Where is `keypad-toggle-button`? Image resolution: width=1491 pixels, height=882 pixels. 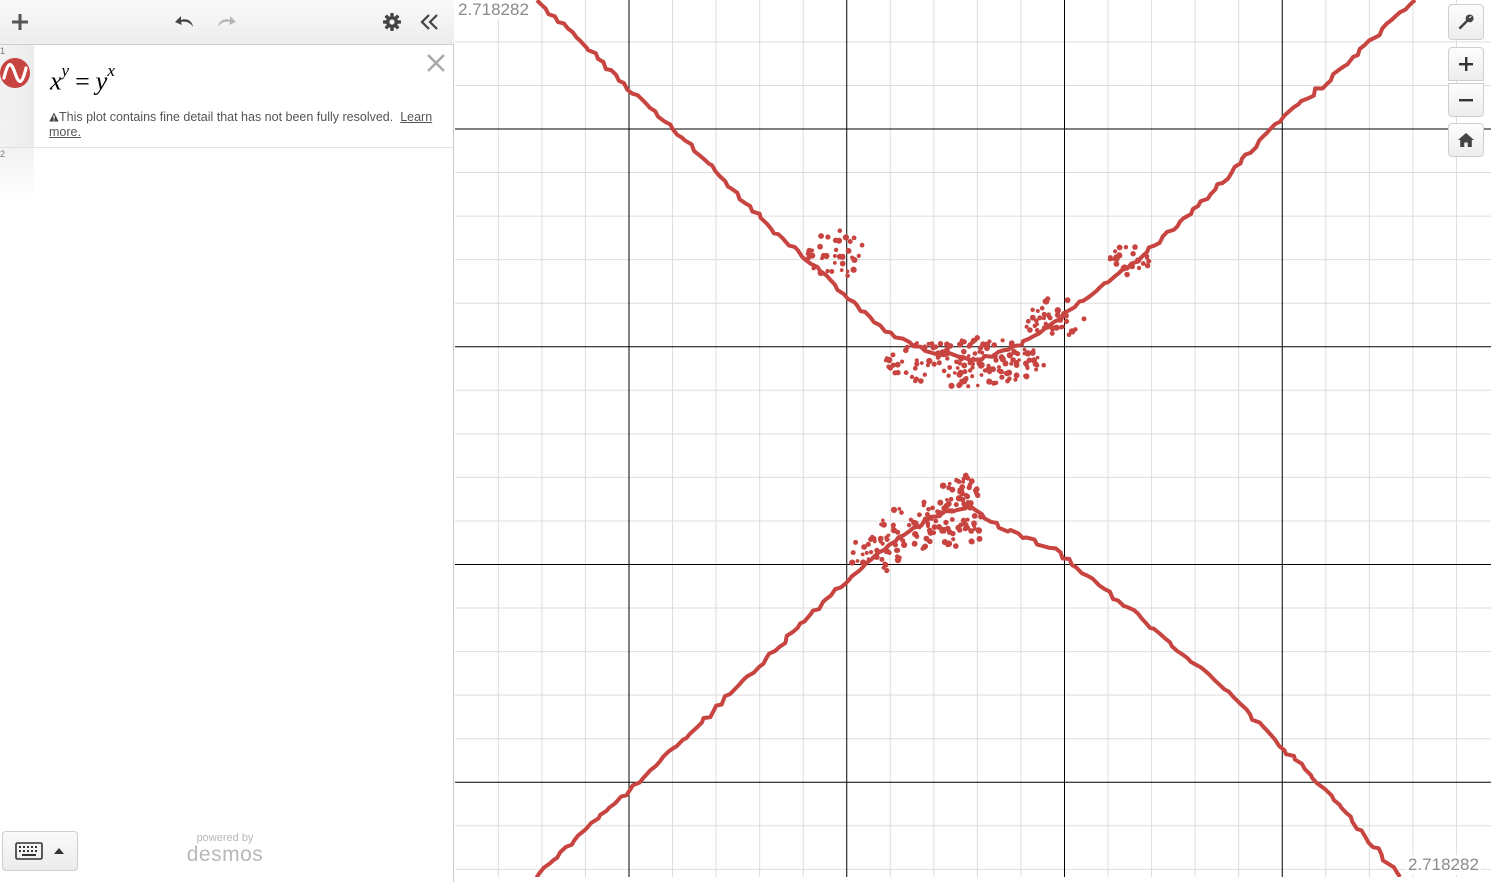
keypad-toggle-button is located at coordinates (40, 851).